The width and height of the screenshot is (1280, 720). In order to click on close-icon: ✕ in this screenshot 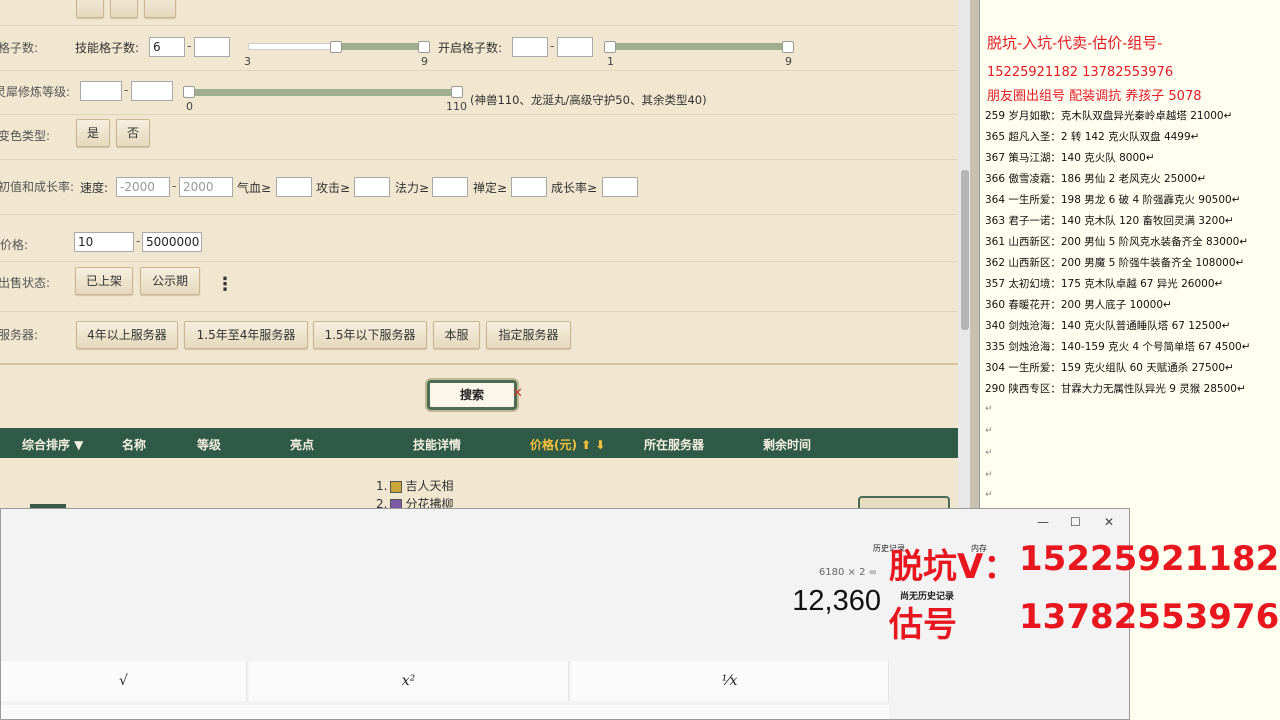, I will do `click(1109, 522)`.